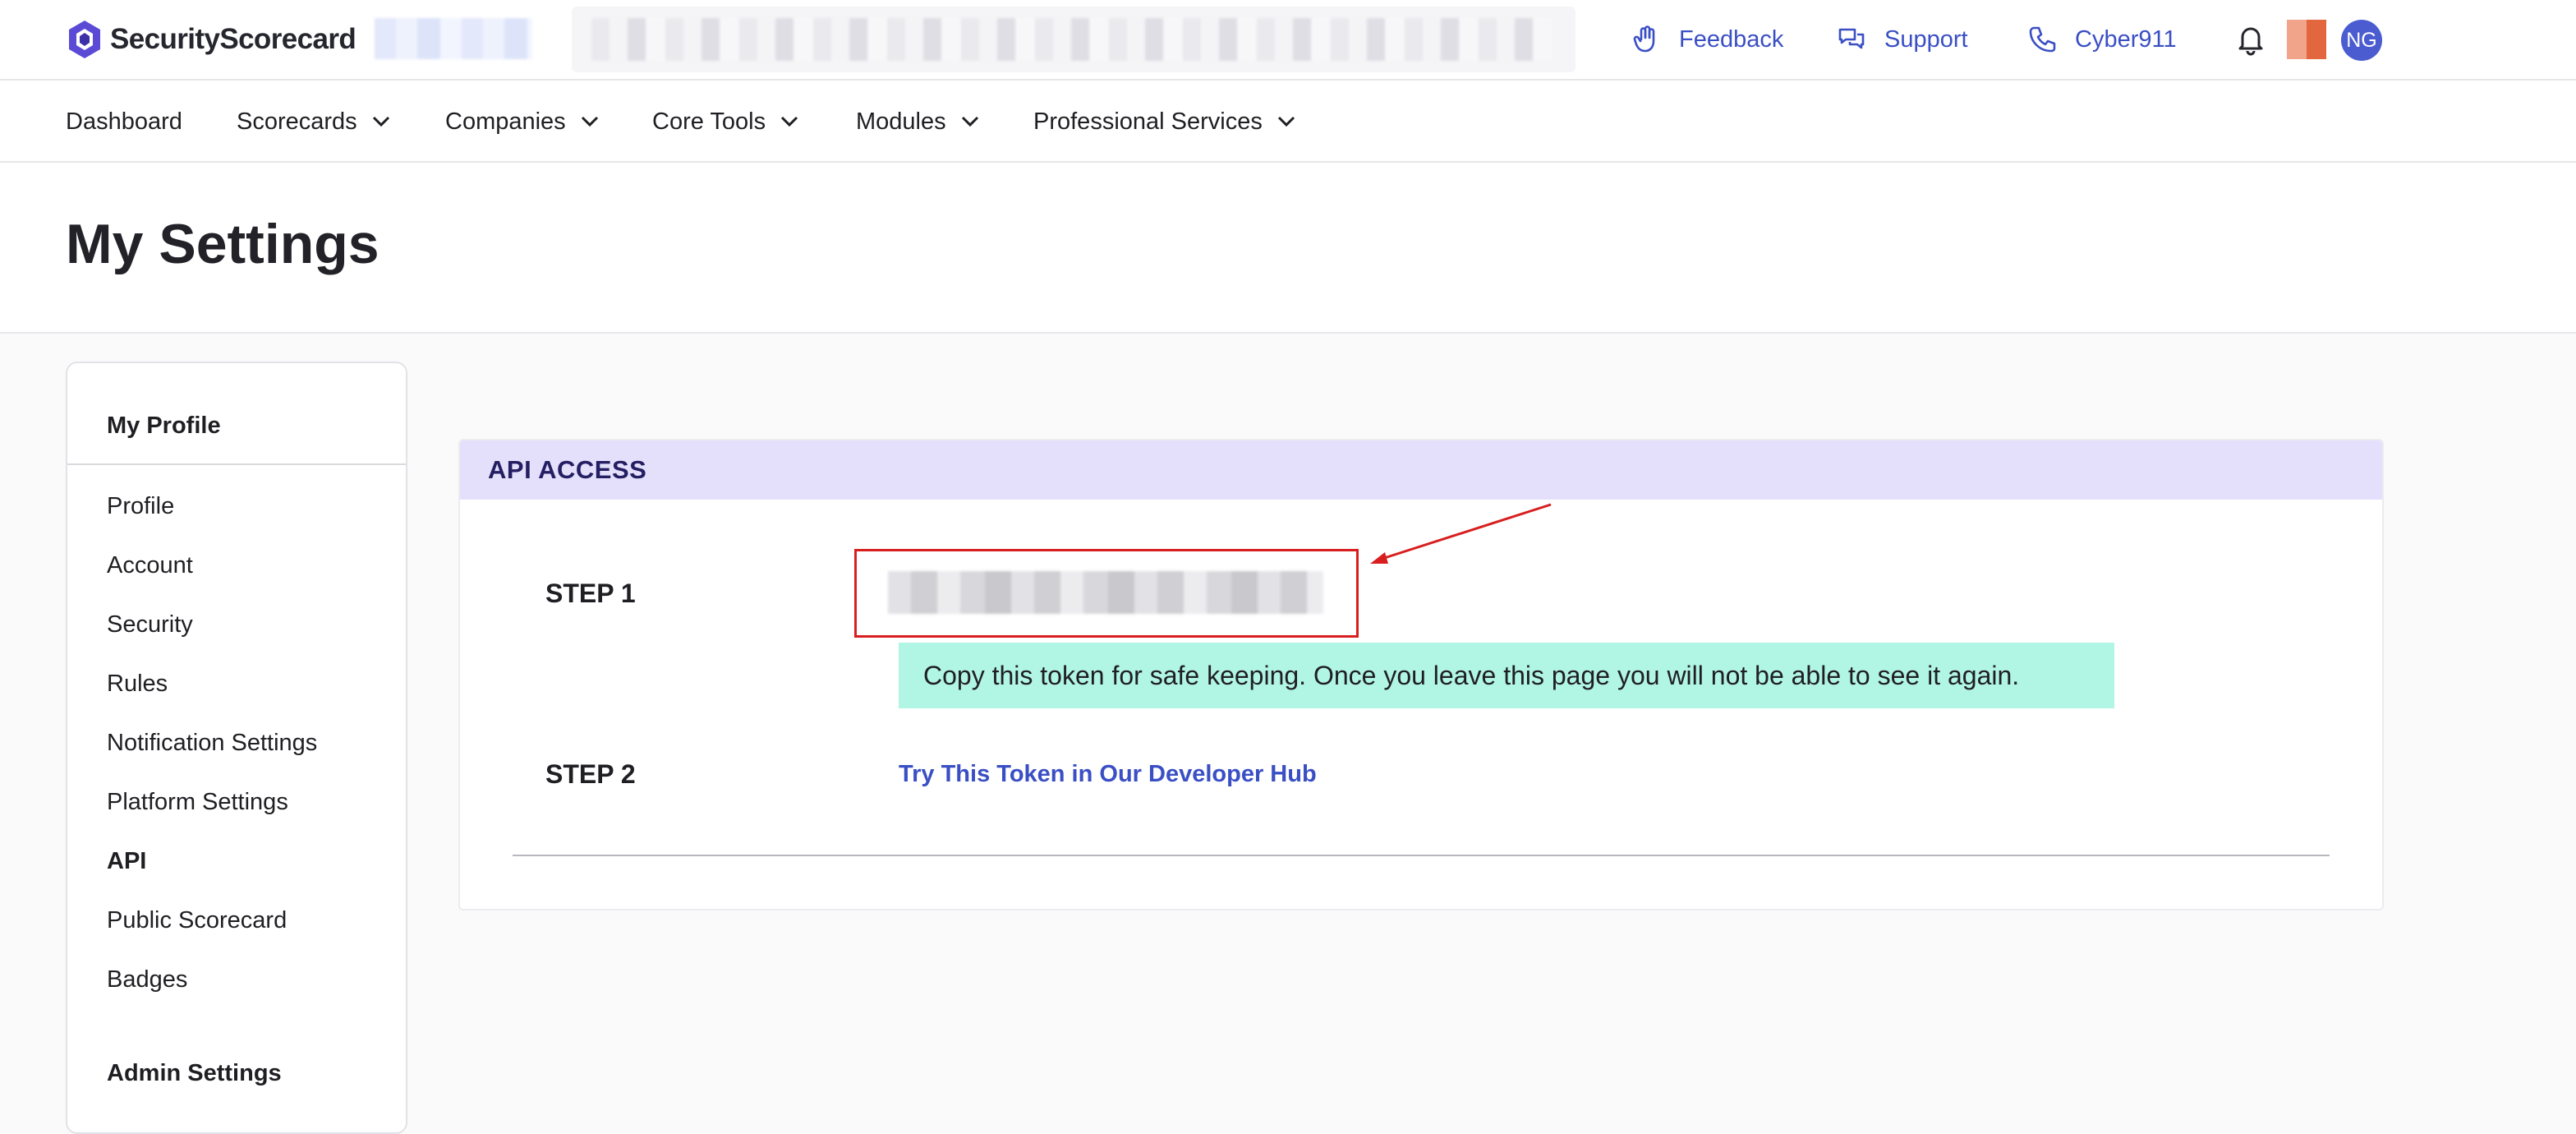  I want to click on nav-scorecards-label: Scorecards, so click(297, 122).